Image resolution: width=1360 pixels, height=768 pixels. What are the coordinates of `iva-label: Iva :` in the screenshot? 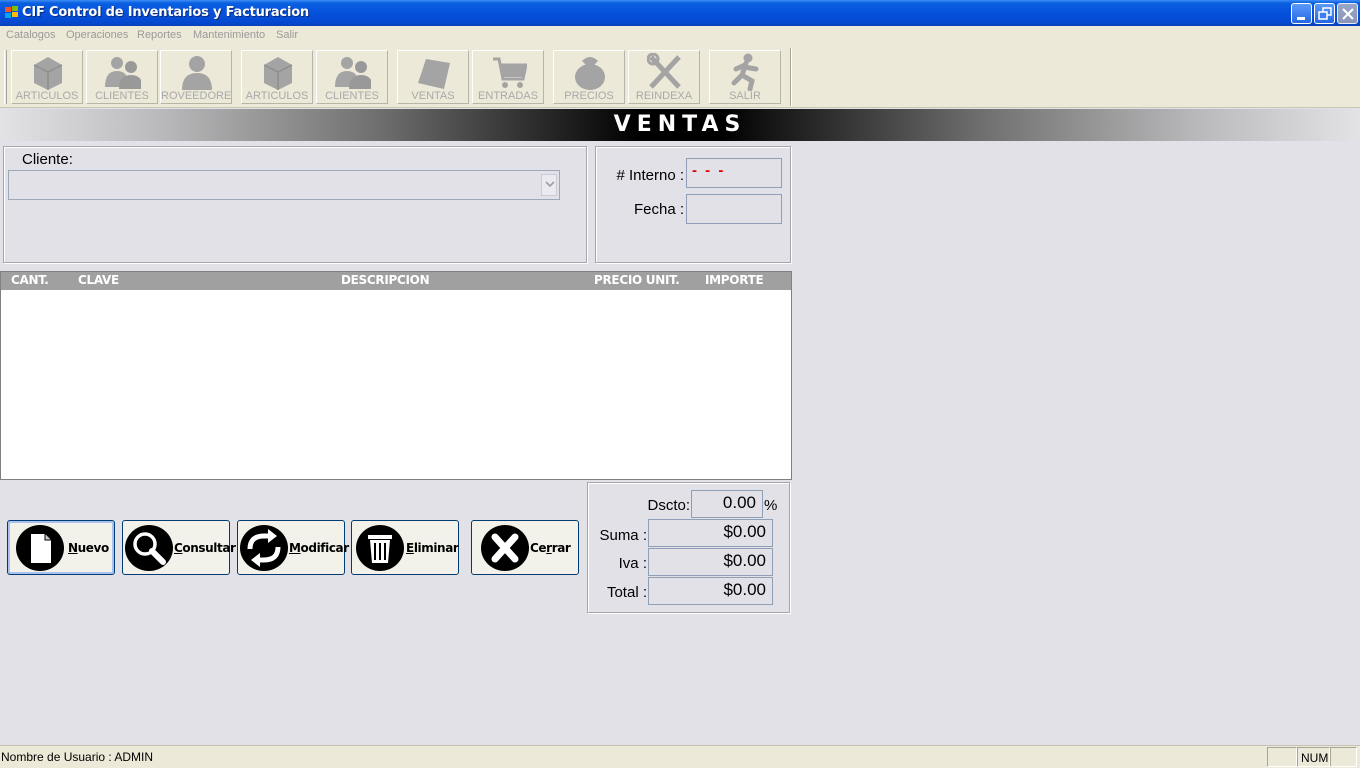 It's located at (632, 563).